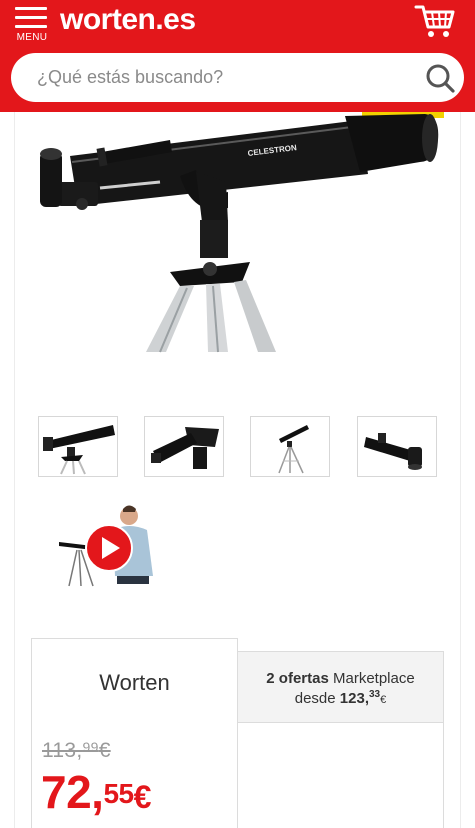  Describe the element at coordinates (142, 797) in the screenshot. I see `price-currency: €` at that location.